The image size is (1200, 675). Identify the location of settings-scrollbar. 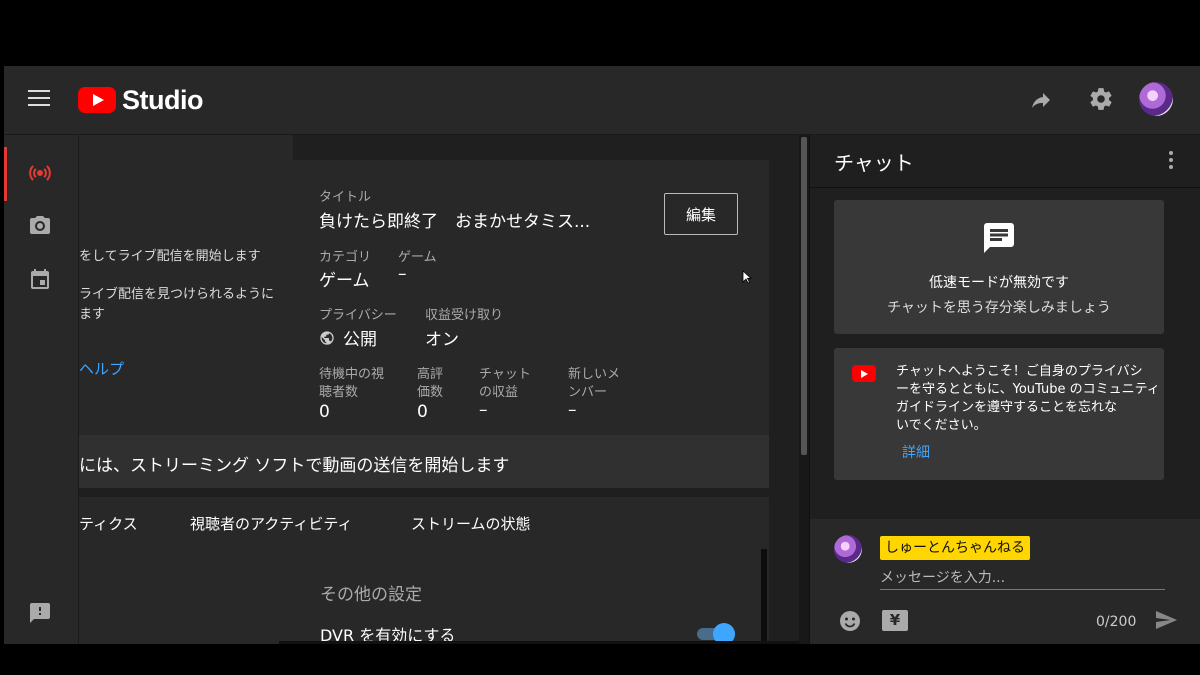
(764, 596).